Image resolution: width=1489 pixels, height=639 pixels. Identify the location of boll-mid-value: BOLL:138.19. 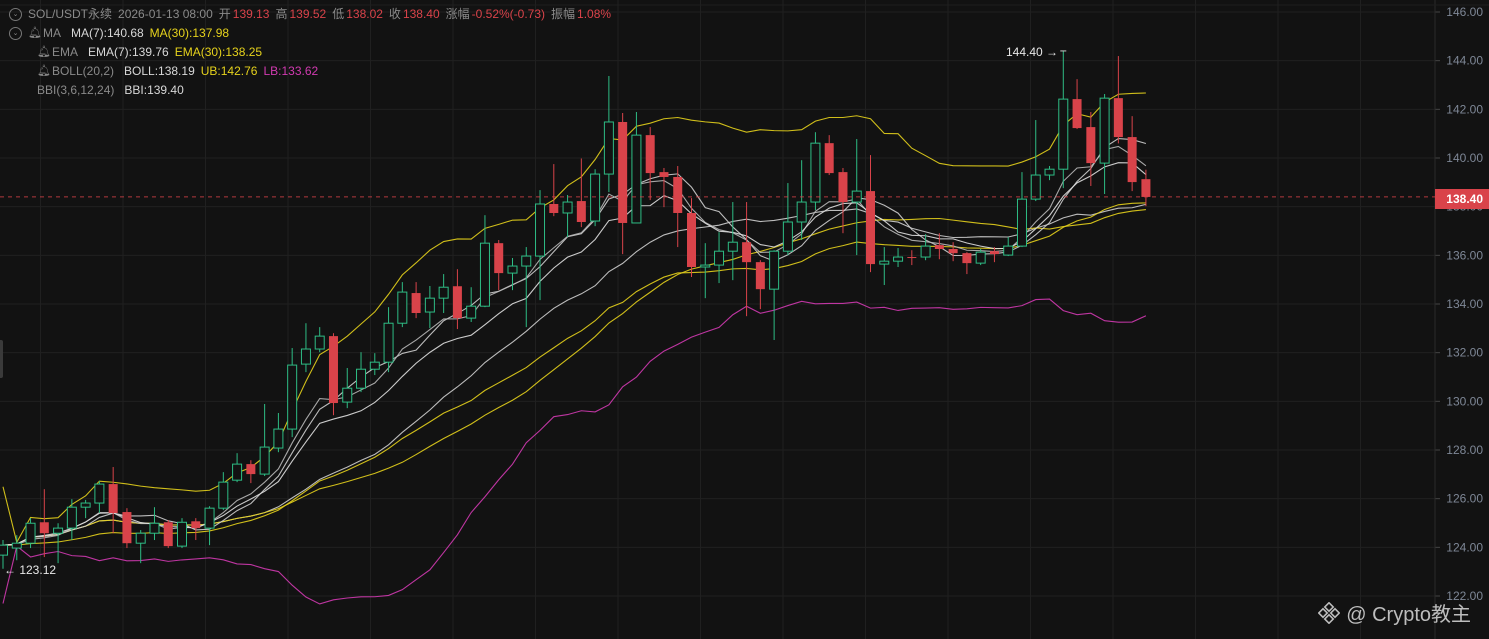
(159, 71).